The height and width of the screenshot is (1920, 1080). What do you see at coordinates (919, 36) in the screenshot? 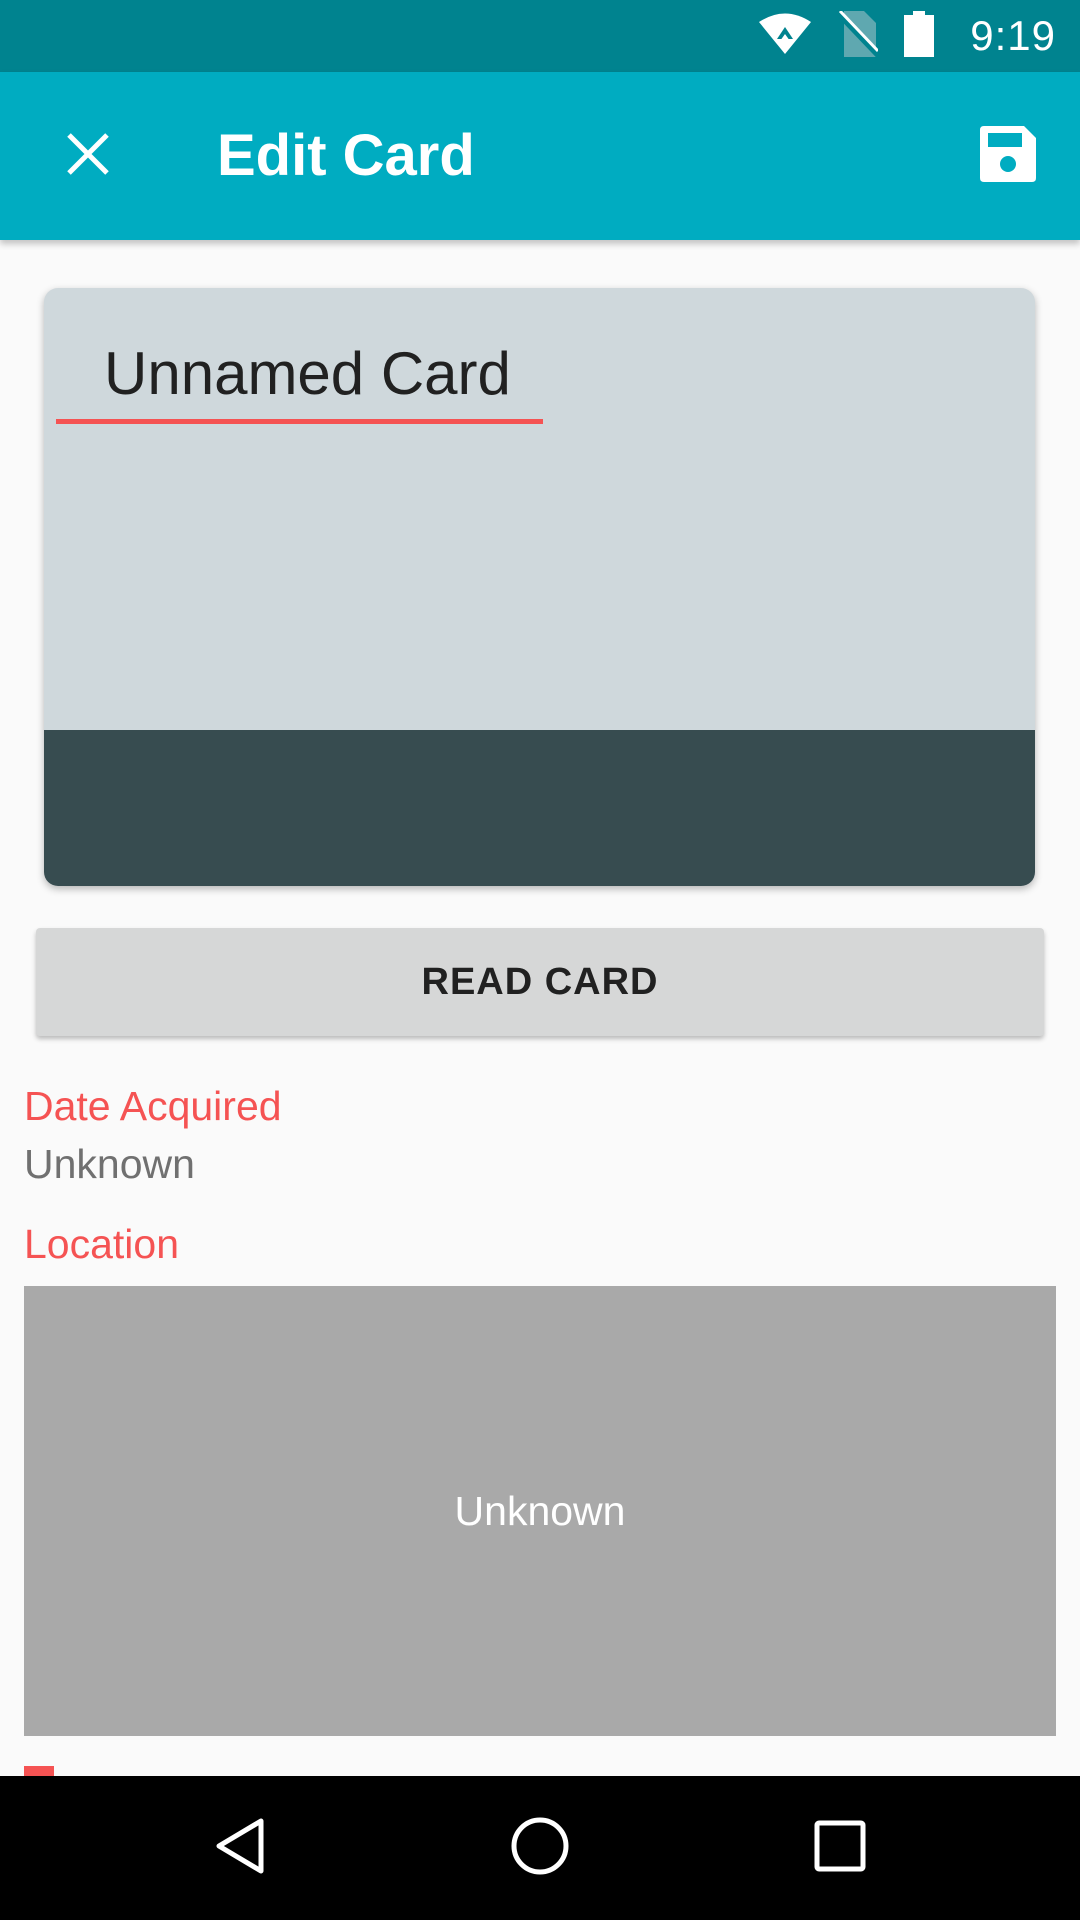
I see `battery-icon` at bounding box center [919, 36].